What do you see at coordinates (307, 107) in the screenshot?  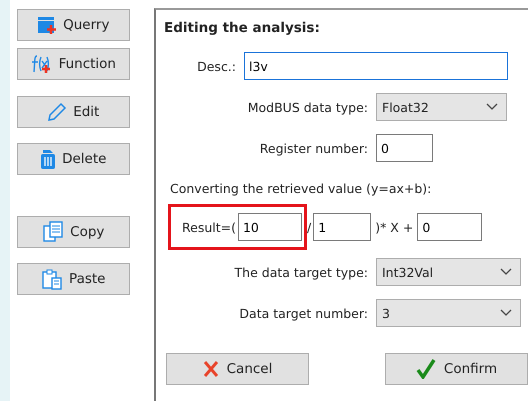 I see `field-label: ModBUS data type:` at bounding box center [307, 107].